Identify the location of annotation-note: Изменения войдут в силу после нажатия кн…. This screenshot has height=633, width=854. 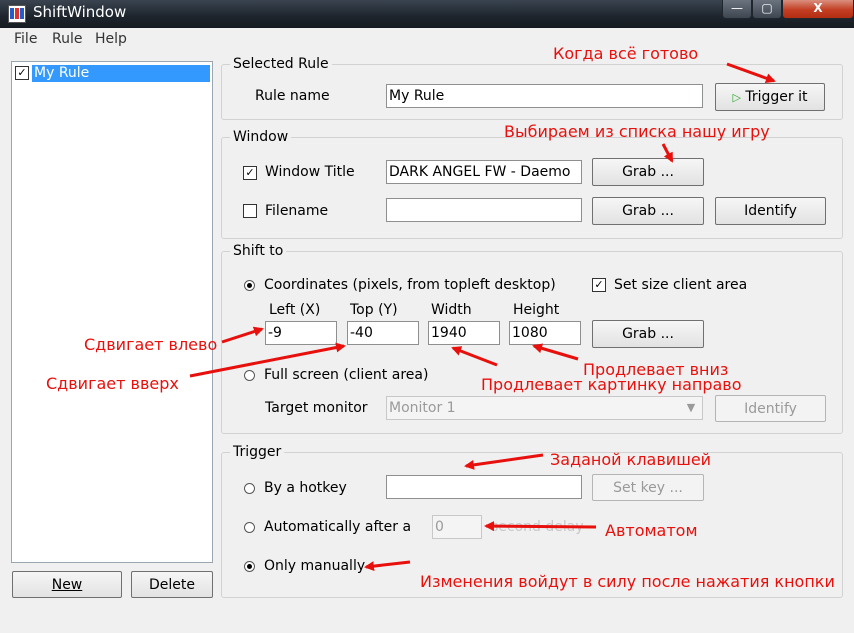
(627, 581).